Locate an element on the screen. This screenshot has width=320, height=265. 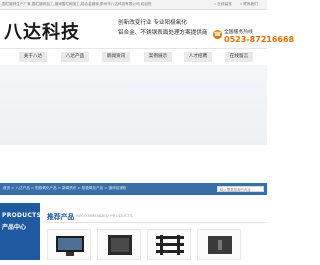
search-input: 输入需要搜索的内容 is located at coordinates (240, 189).